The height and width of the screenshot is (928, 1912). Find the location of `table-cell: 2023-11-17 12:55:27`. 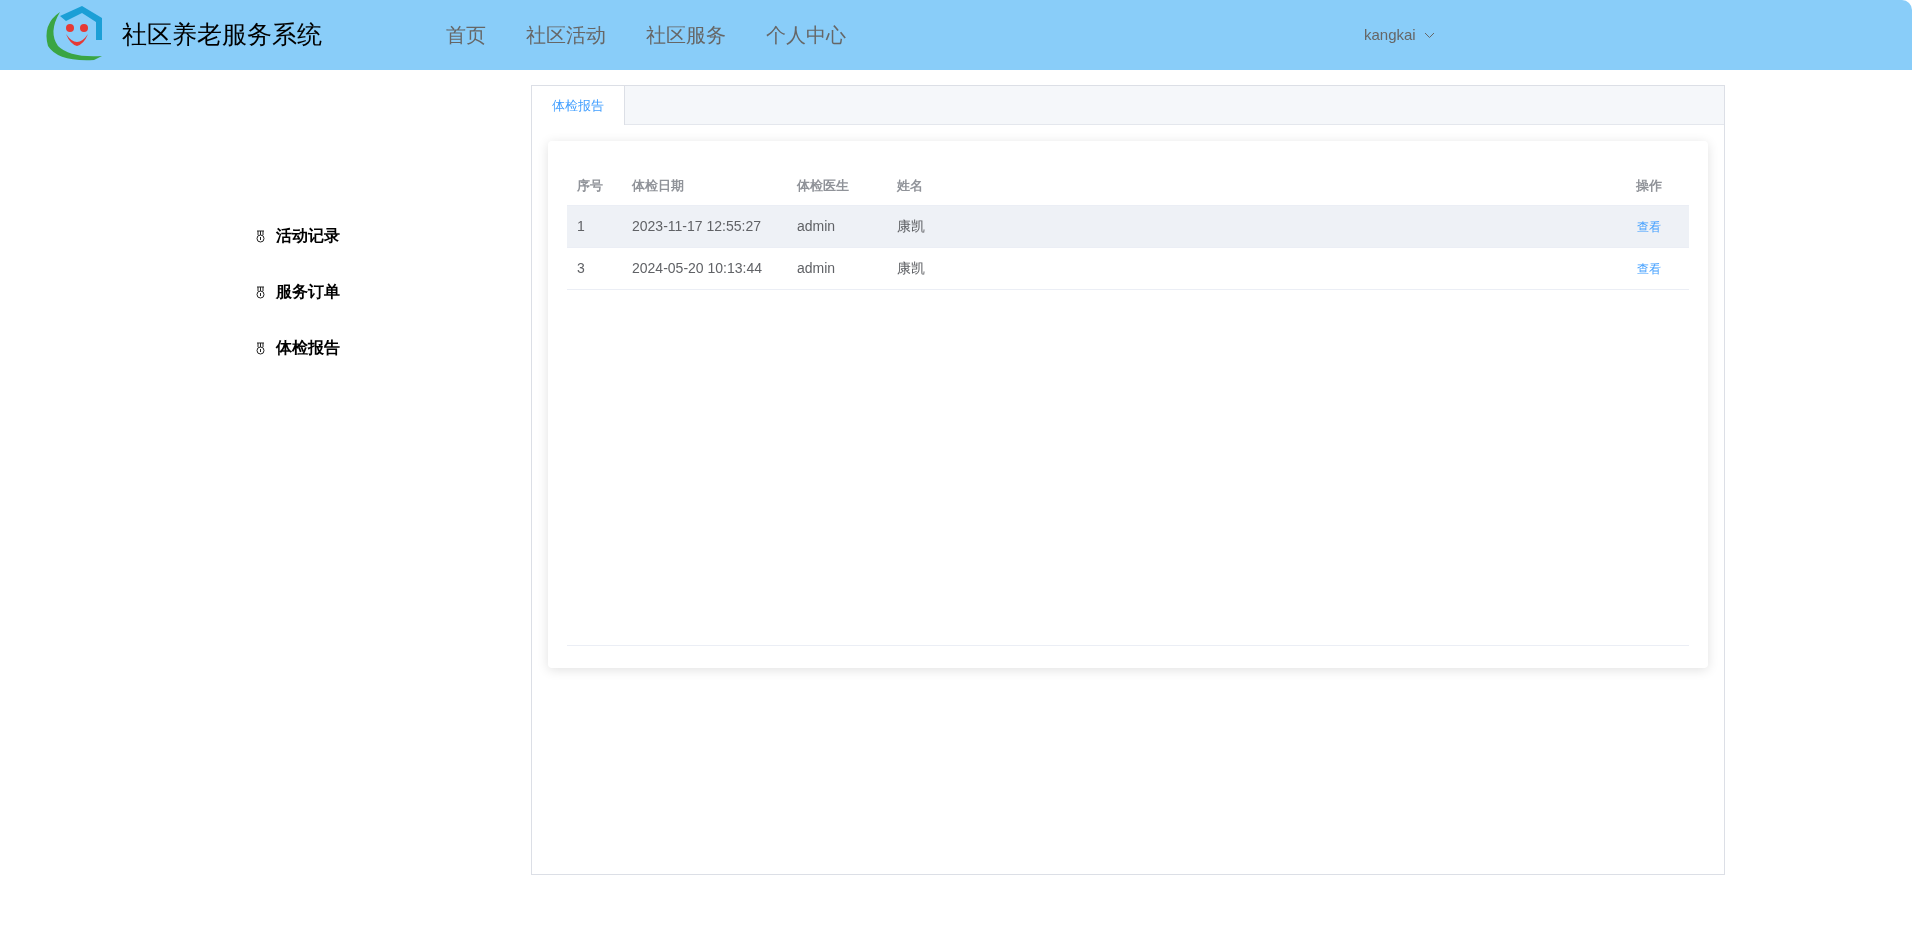

table-cell: 2023-11-17 12:55:27 is located at coordinates (696, 226).